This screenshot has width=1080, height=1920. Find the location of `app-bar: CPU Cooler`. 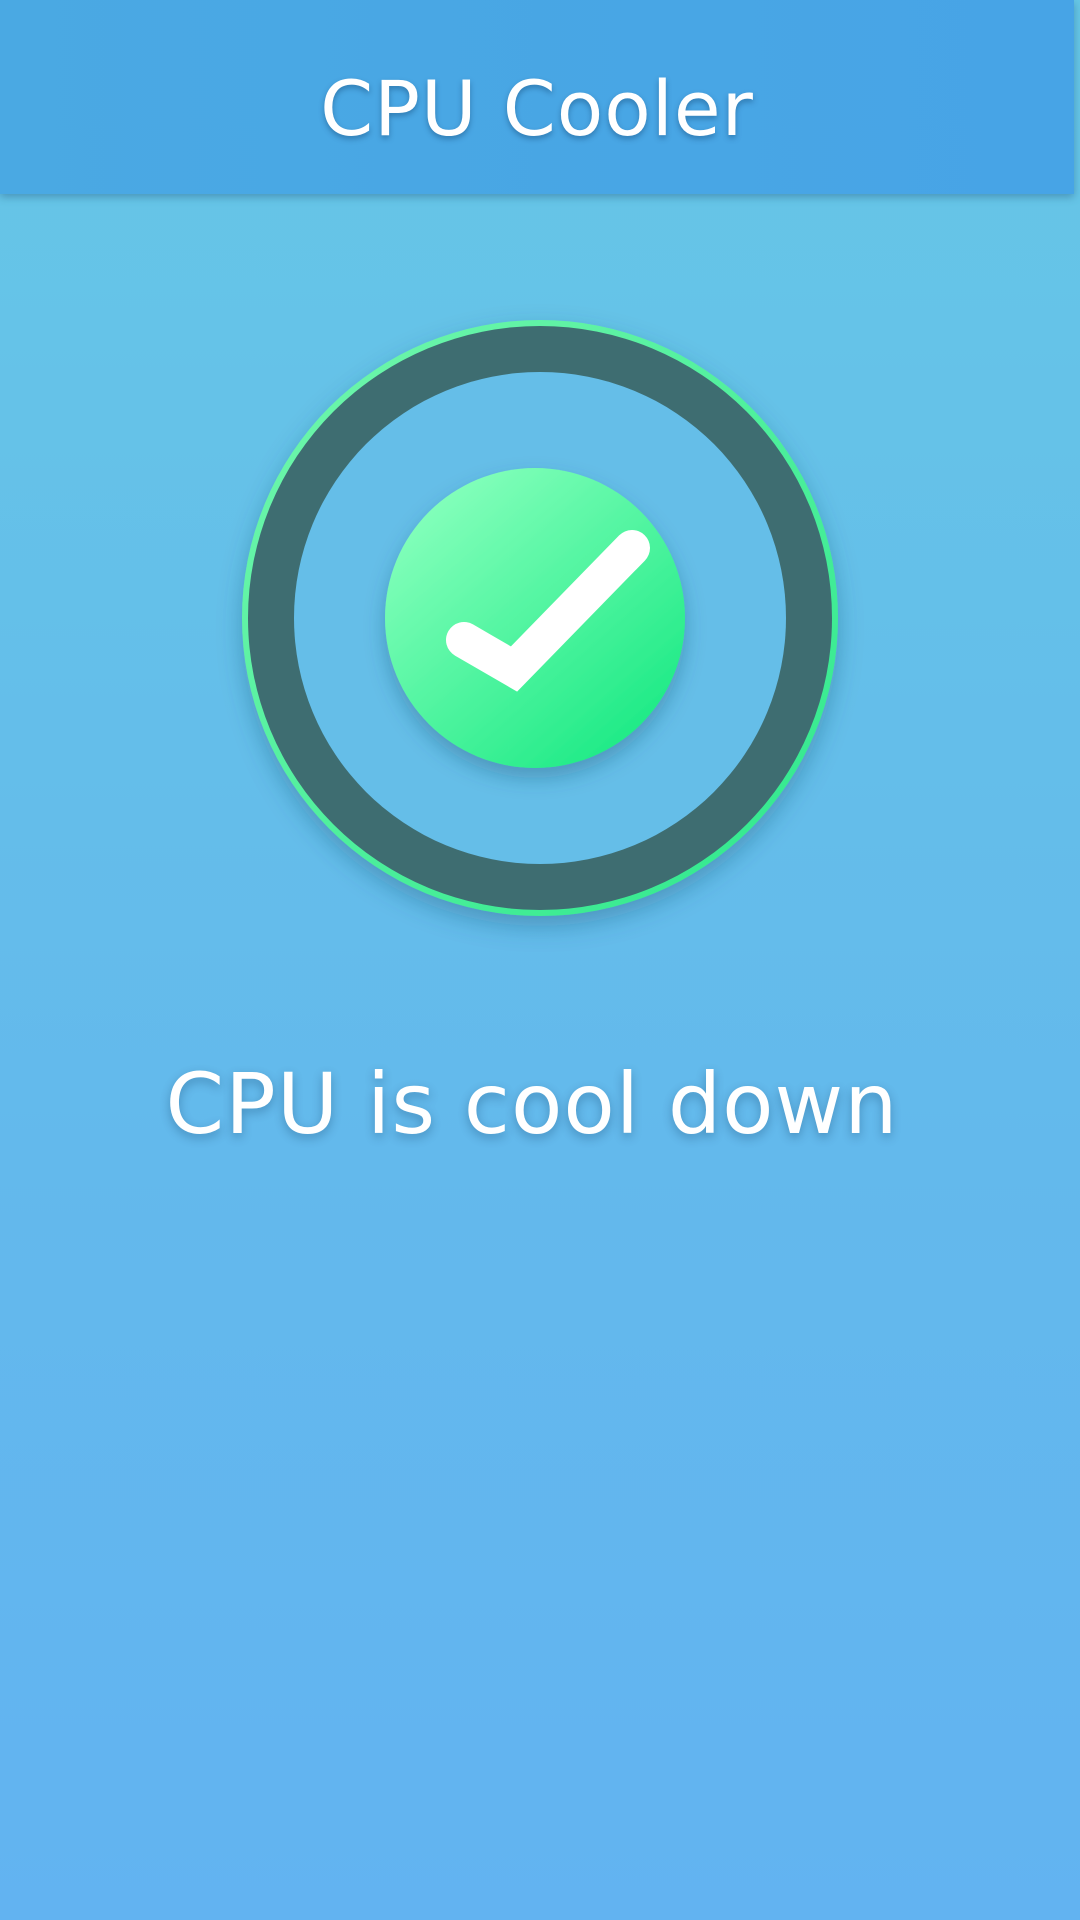

app-bar: CPU Cooler is located at coordinates (537, 97).